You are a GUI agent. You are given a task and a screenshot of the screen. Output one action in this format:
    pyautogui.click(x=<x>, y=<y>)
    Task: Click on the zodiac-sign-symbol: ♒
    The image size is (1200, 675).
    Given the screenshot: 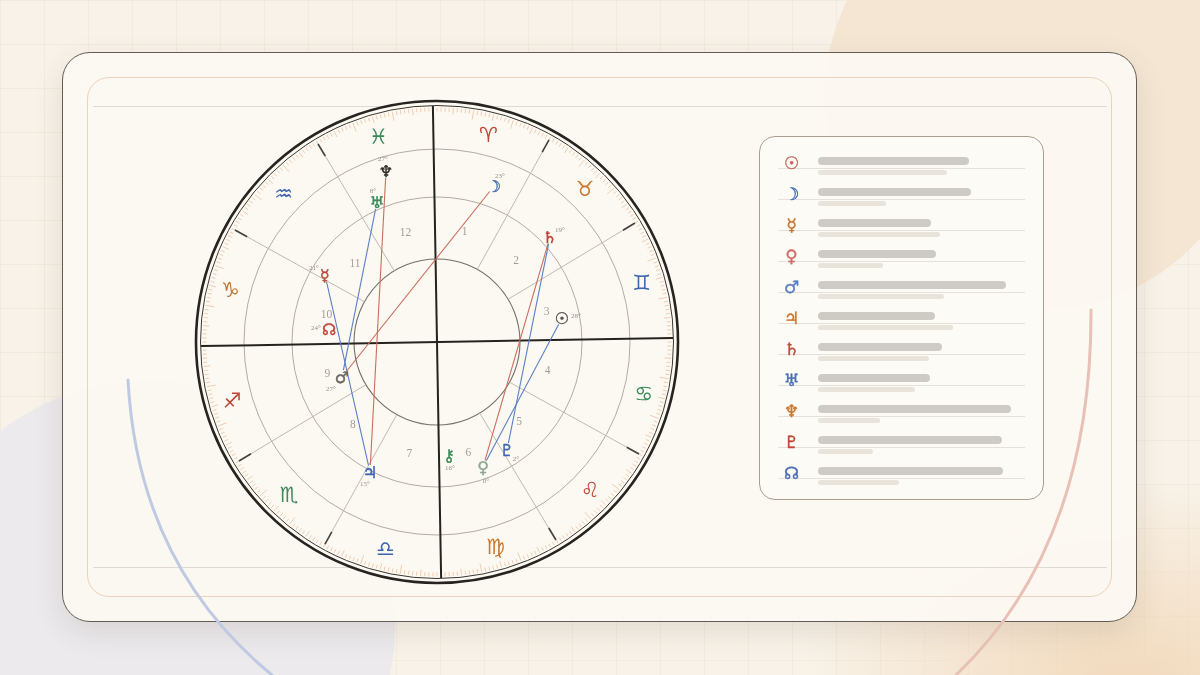 What is the action you would take?
    pyautogui.click(x=283, y=193)
    